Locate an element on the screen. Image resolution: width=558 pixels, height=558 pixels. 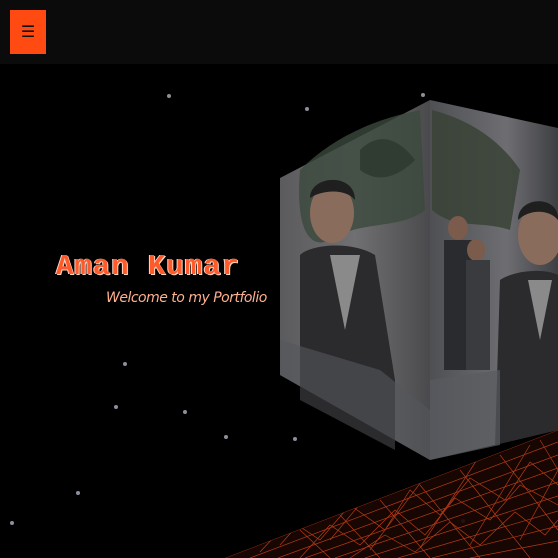
cube-face-right is located at coordinates (494, 280).